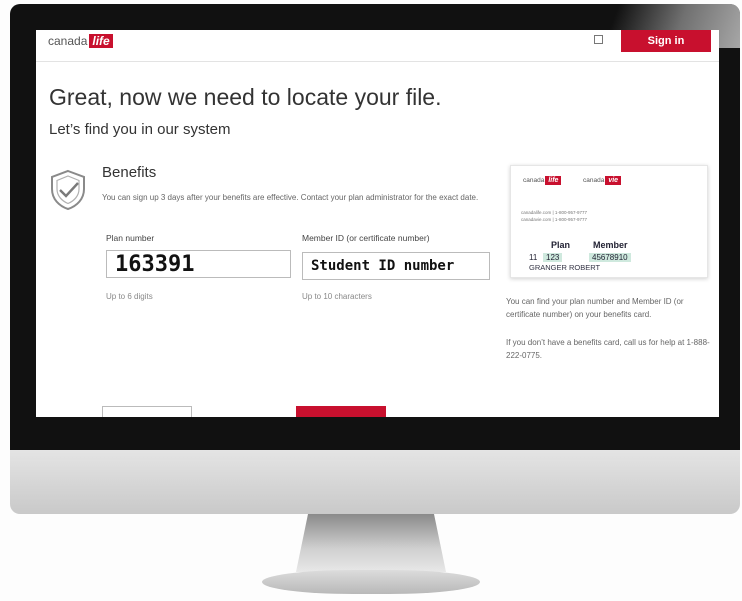  What do you see at coordinates (598, 39) in the screenshot?
I see `language-icon` at bounding box center [598, 39].